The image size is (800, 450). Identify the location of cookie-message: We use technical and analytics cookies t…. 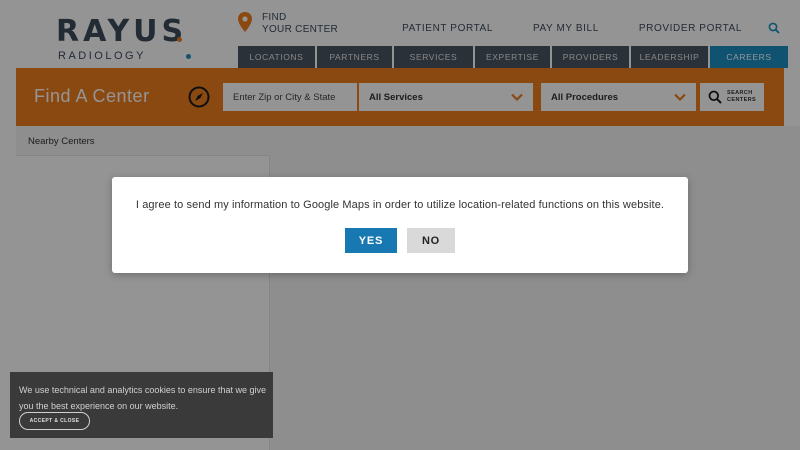
(142, 398).